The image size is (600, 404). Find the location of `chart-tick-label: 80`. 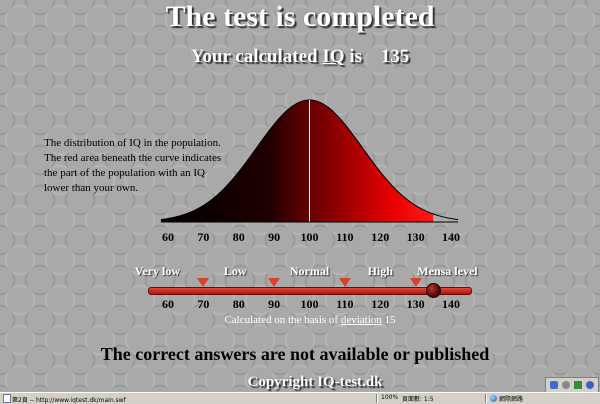

chart-tick-label: 80 is located at coordinates (238, 237).